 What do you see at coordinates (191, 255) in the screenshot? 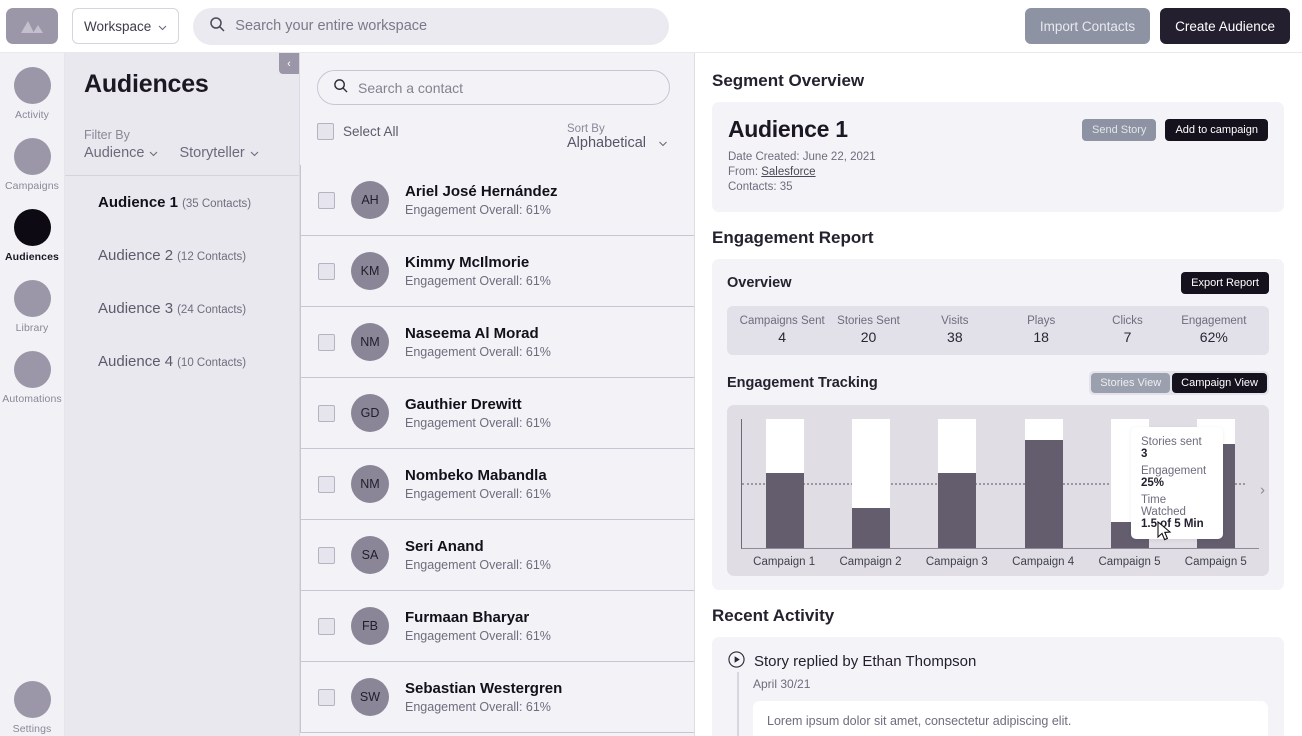
I see `list-item: Audience 2 (12 Contacts)` at bounding box center [191, 255].